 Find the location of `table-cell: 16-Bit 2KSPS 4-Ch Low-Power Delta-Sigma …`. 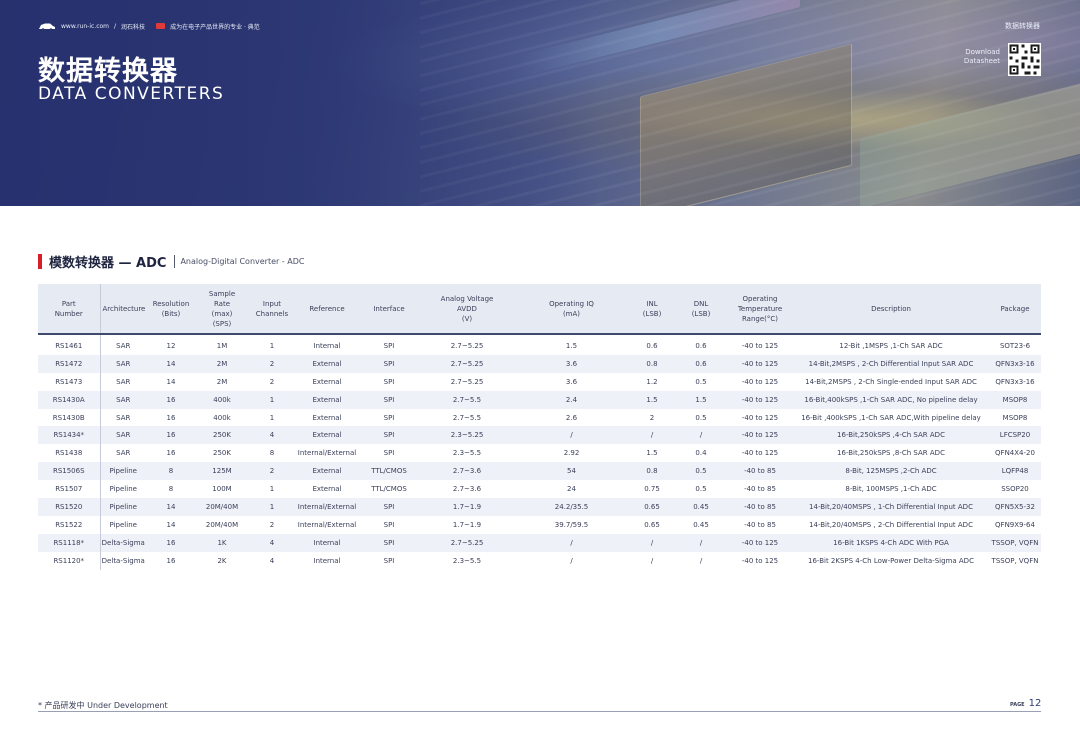

table-cell: 16-Bit 2KSPS 4-Ch Low-Power Delta-Sigma … is located at coordinates (891, 560).